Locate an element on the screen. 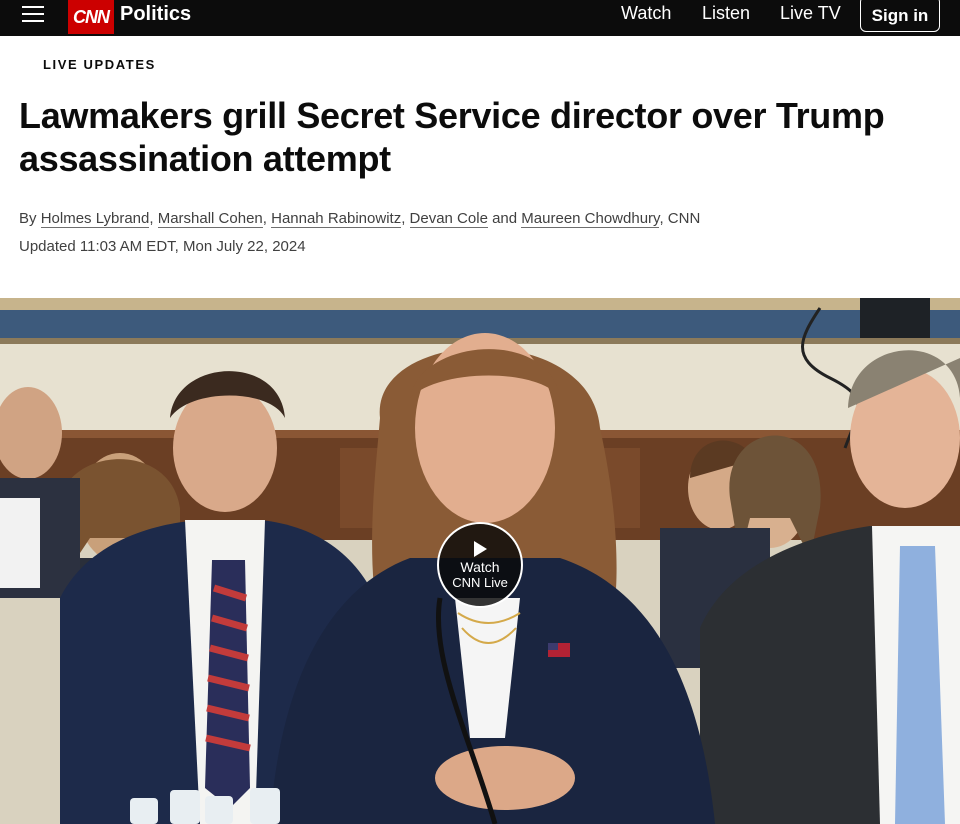 This screenshot has height=824, width=960. nav-link-watch: Watch is located at coordinates (646, 13).